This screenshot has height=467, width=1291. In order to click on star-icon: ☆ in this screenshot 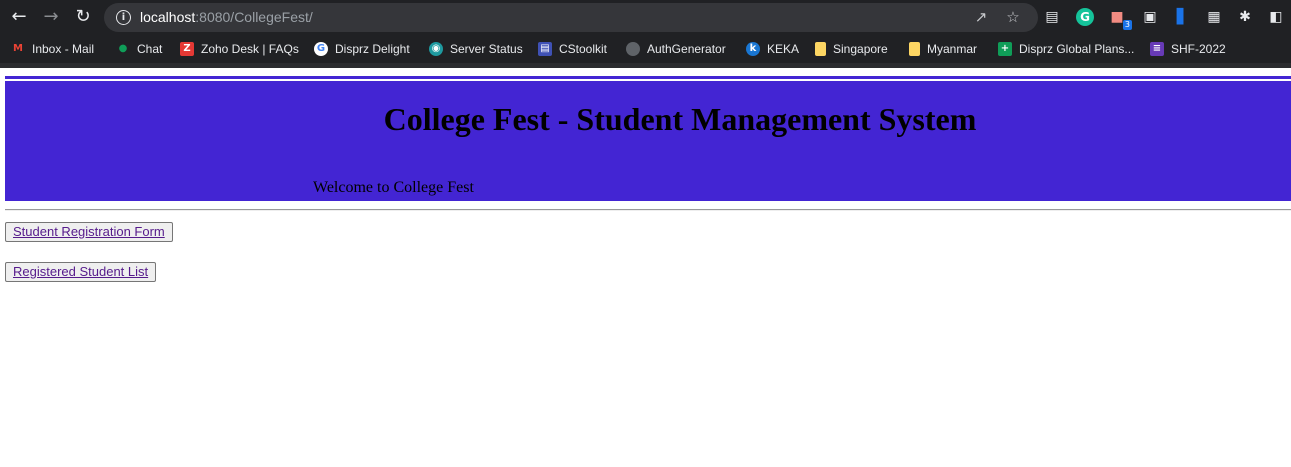, I will do `click(1013, 17)`.